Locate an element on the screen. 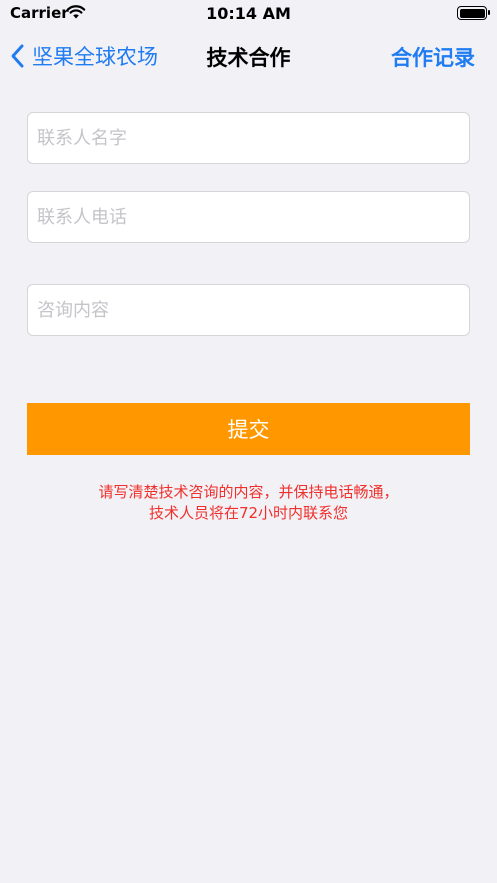  consult-content-field is located at coordinates (248, 310).